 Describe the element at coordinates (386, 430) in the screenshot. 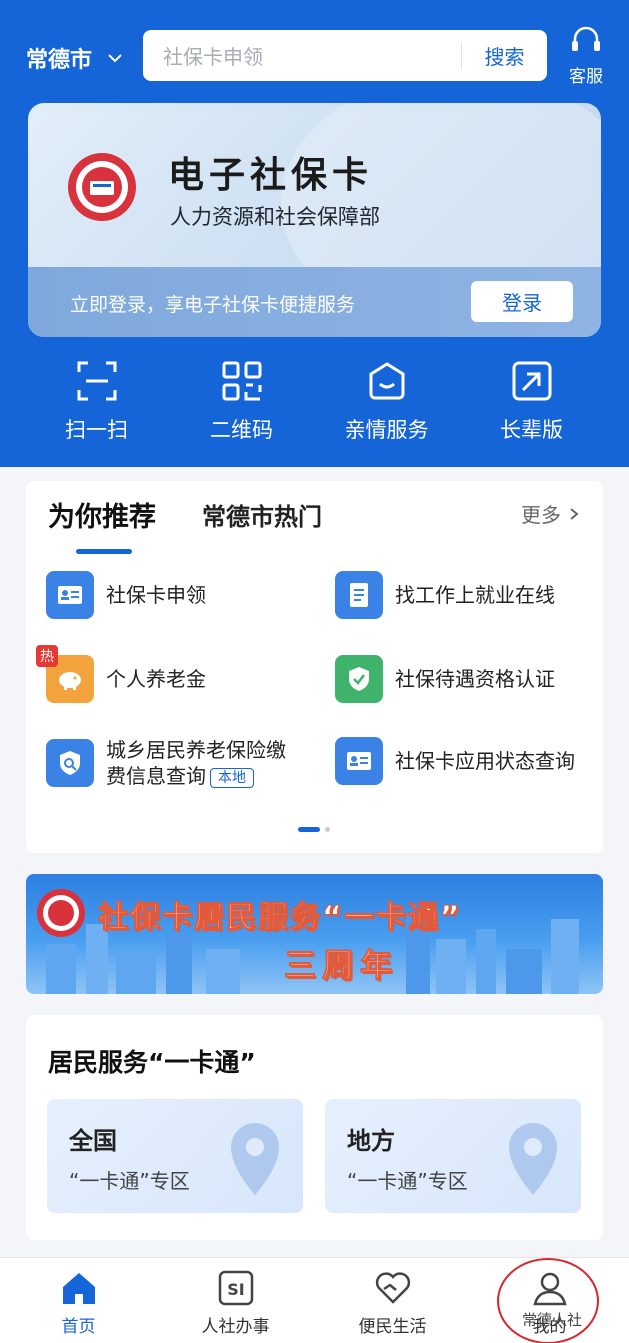

I see `quick-action-label: 亲情服务` at that location.